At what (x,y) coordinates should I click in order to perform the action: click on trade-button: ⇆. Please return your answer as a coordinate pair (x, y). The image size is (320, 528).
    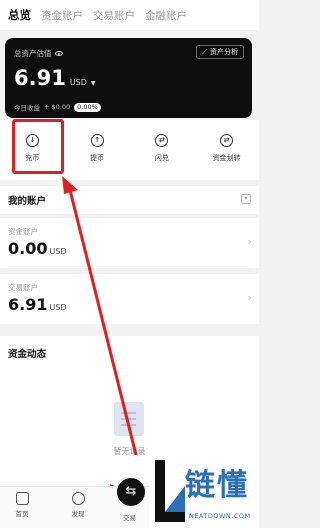
    Looking at the image, I should click on (131, 492).